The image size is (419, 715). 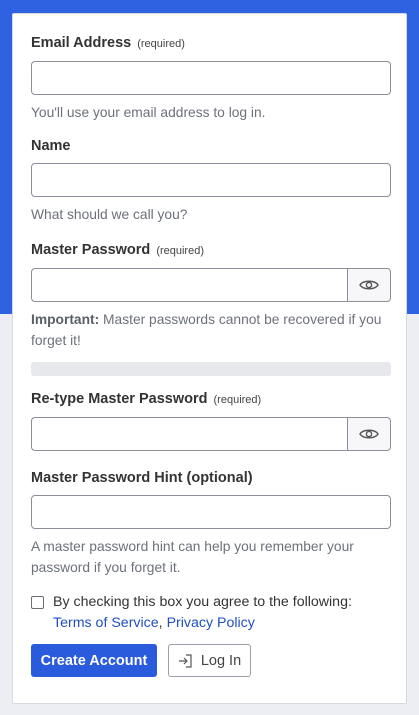 I want to click on toggle-master-password-visibility-button, so click(x=369, y=285).